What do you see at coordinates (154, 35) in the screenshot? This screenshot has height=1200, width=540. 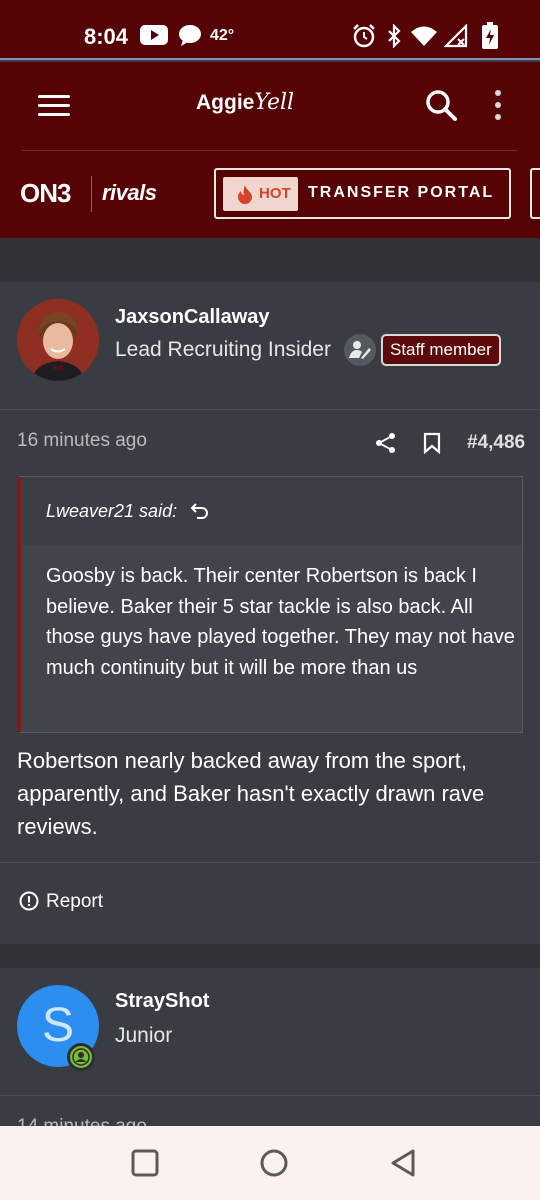 I see `youtube-icon` at bounding box center [154, 35].